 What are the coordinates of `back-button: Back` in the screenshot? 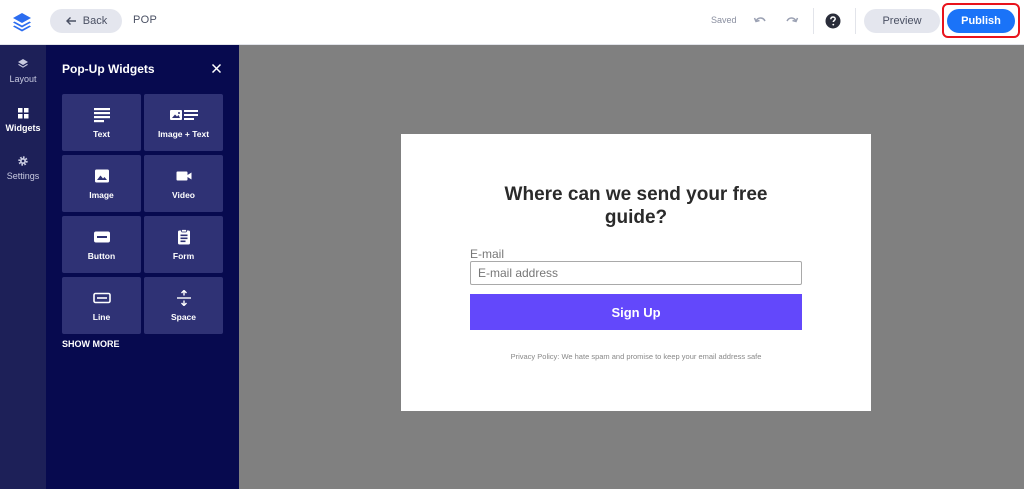 It's located at (86, 21).